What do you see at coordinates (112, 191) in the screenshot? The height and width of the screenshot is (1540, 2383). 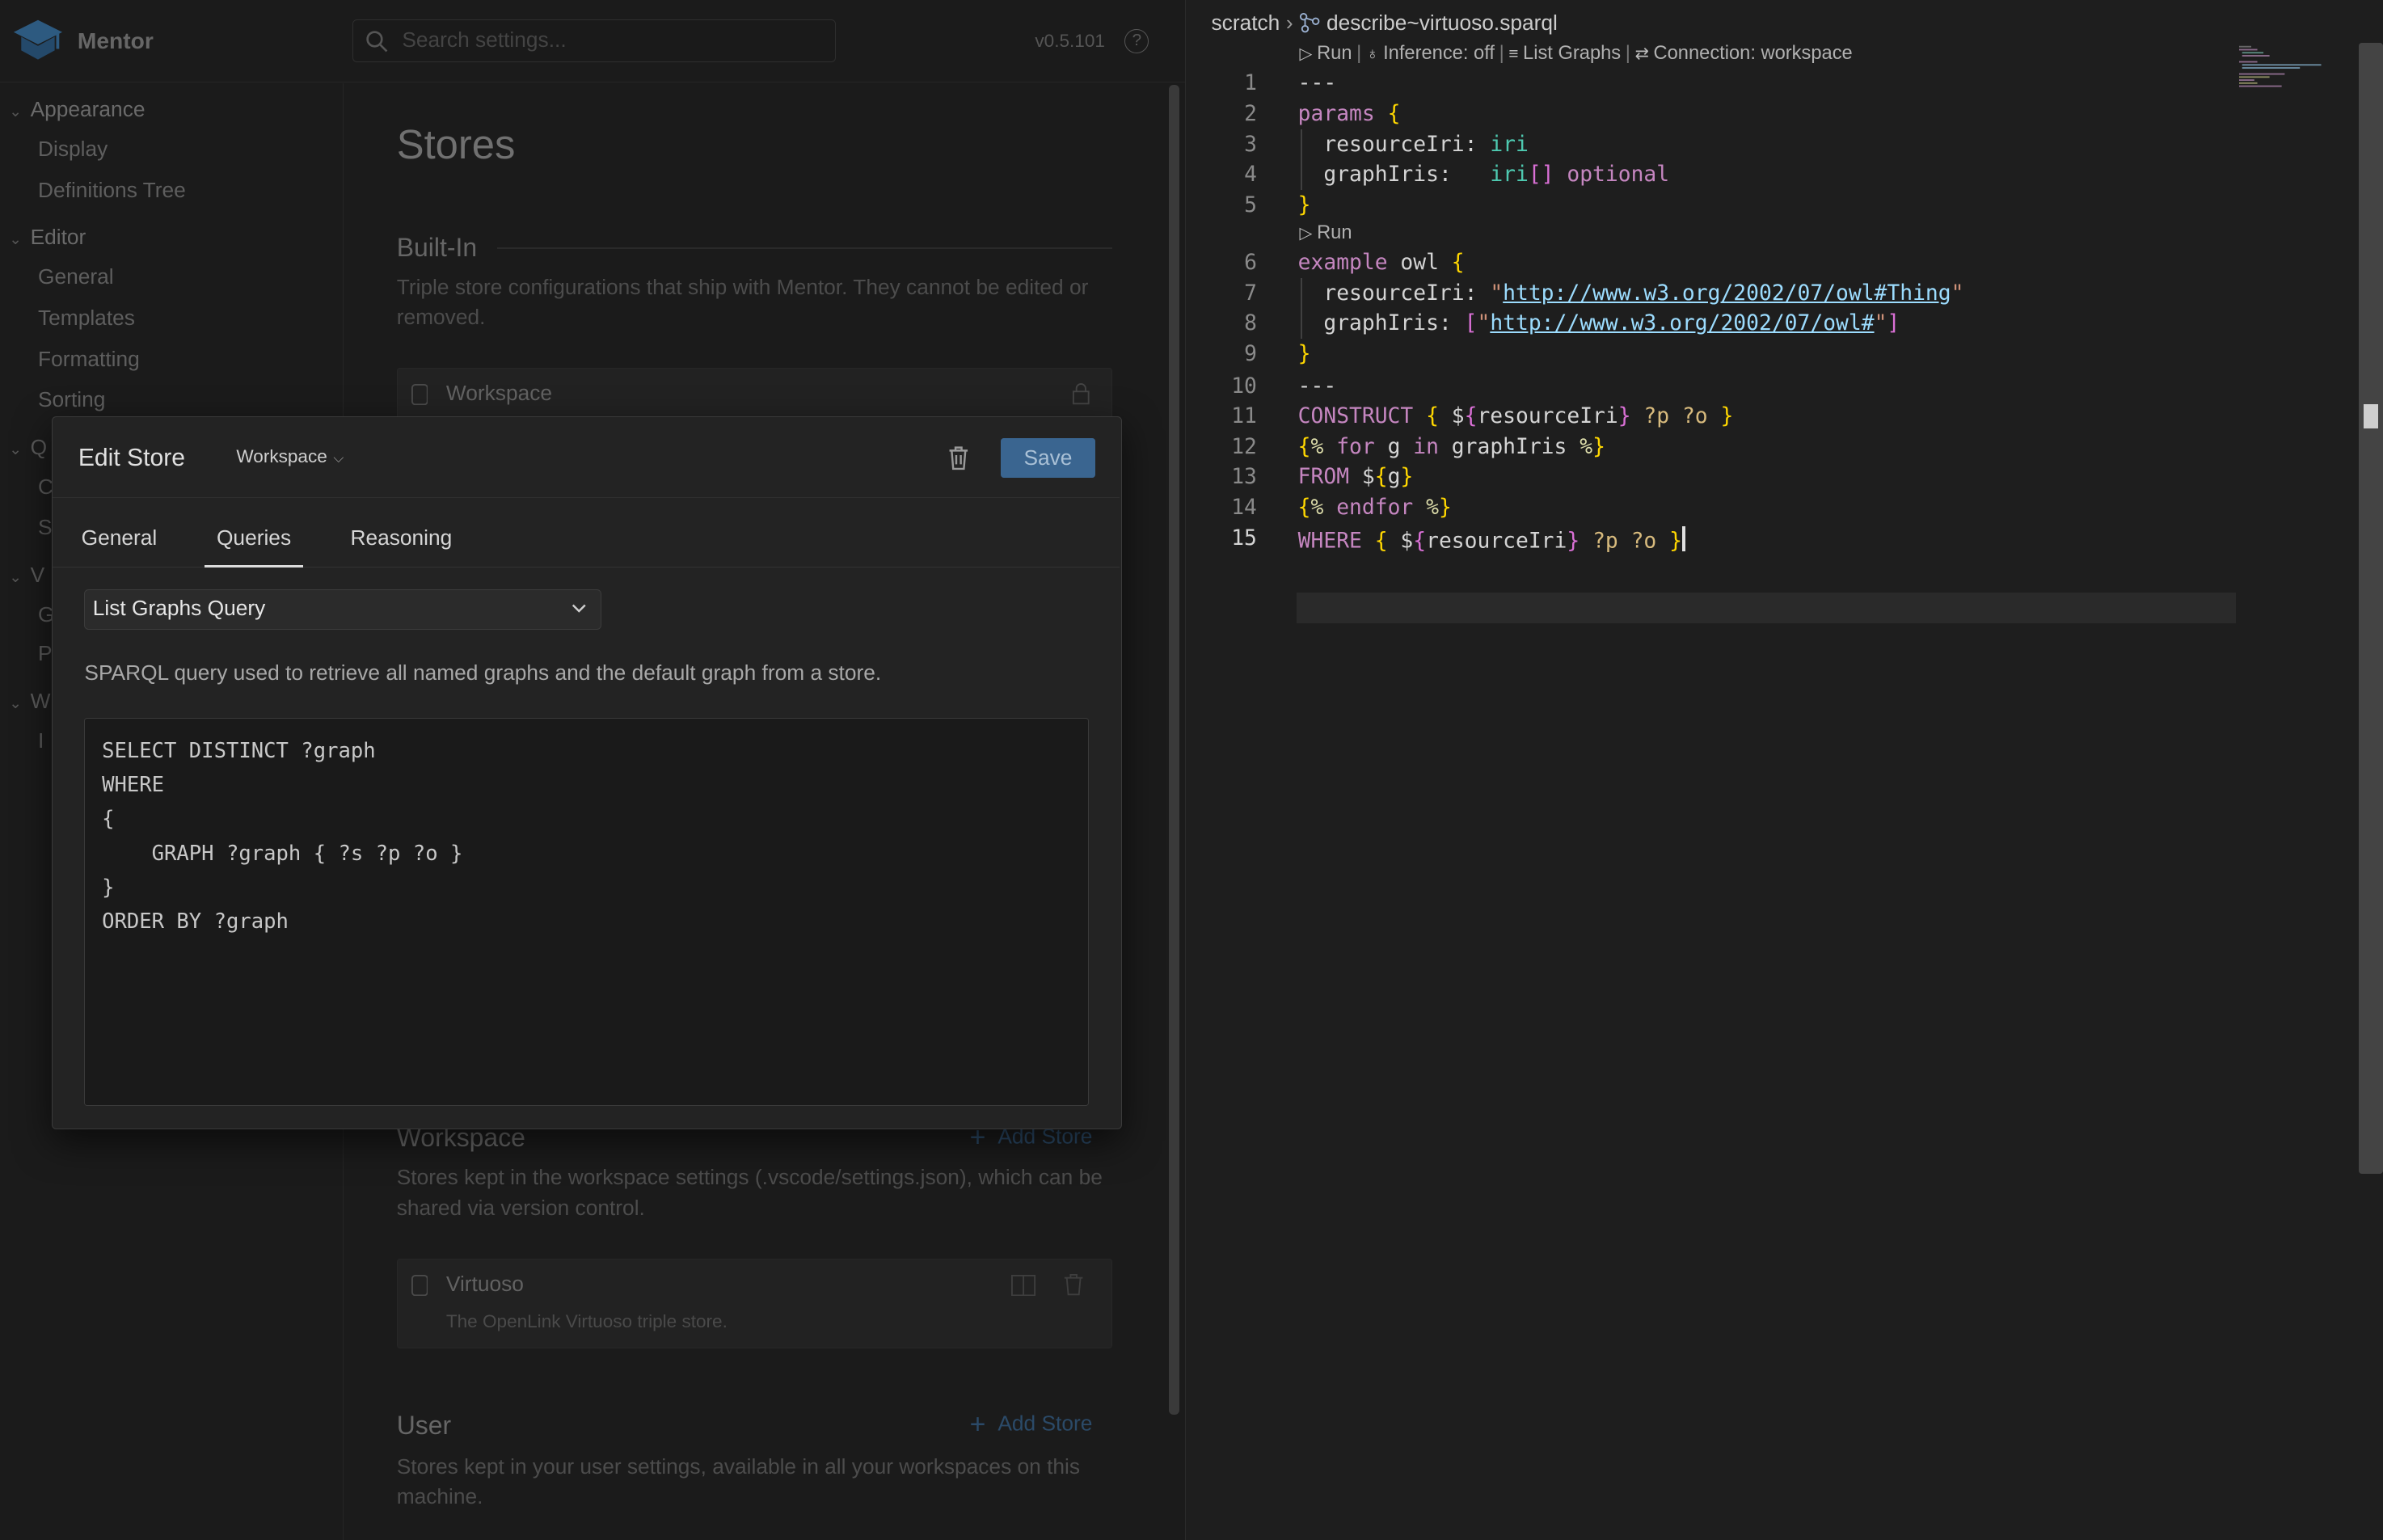 I see `nav-item-definitions-tree: Definitions Tree` at bounding box center [112, 191].